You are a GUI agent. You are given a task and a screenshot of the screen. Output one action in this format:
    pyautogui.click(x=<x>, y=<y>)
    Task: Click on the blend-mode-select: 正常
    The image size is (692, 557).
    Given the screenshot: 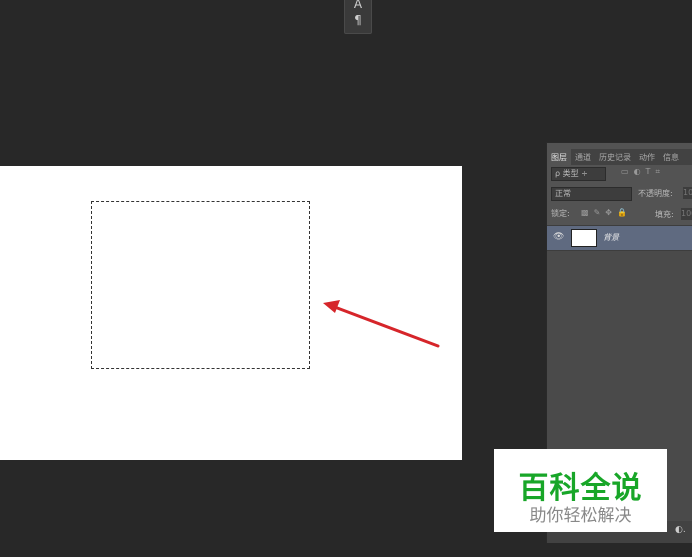 What is the action you would take?
    pyautogui.click(x=591, y=194)
    